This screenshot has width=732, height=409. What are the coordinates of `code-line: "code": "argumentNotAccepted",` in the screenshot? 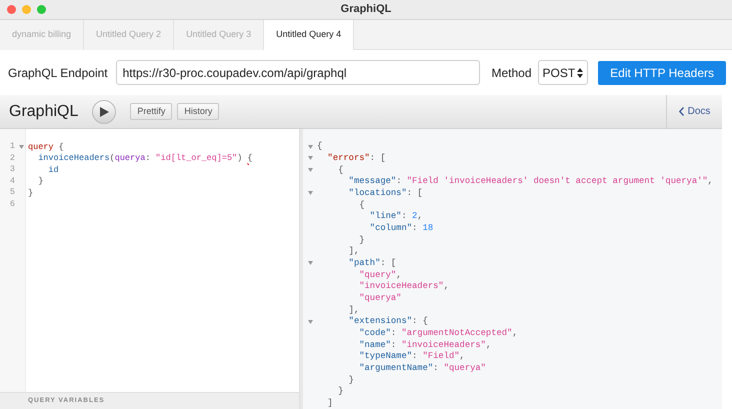 It's located at (438, 333).